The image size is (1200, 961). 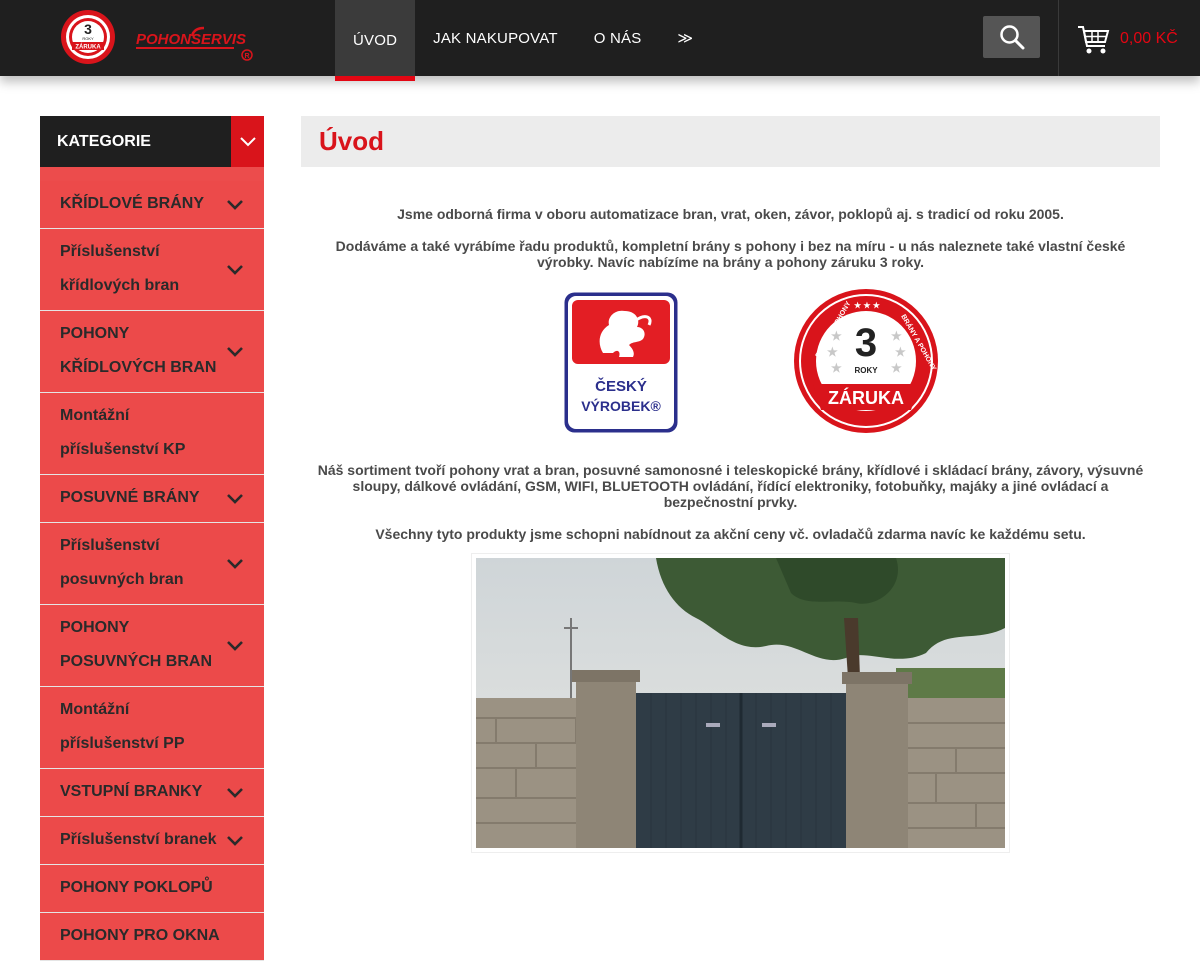 I want to click on title-bar: Úvod, so click(x=730, y=141).